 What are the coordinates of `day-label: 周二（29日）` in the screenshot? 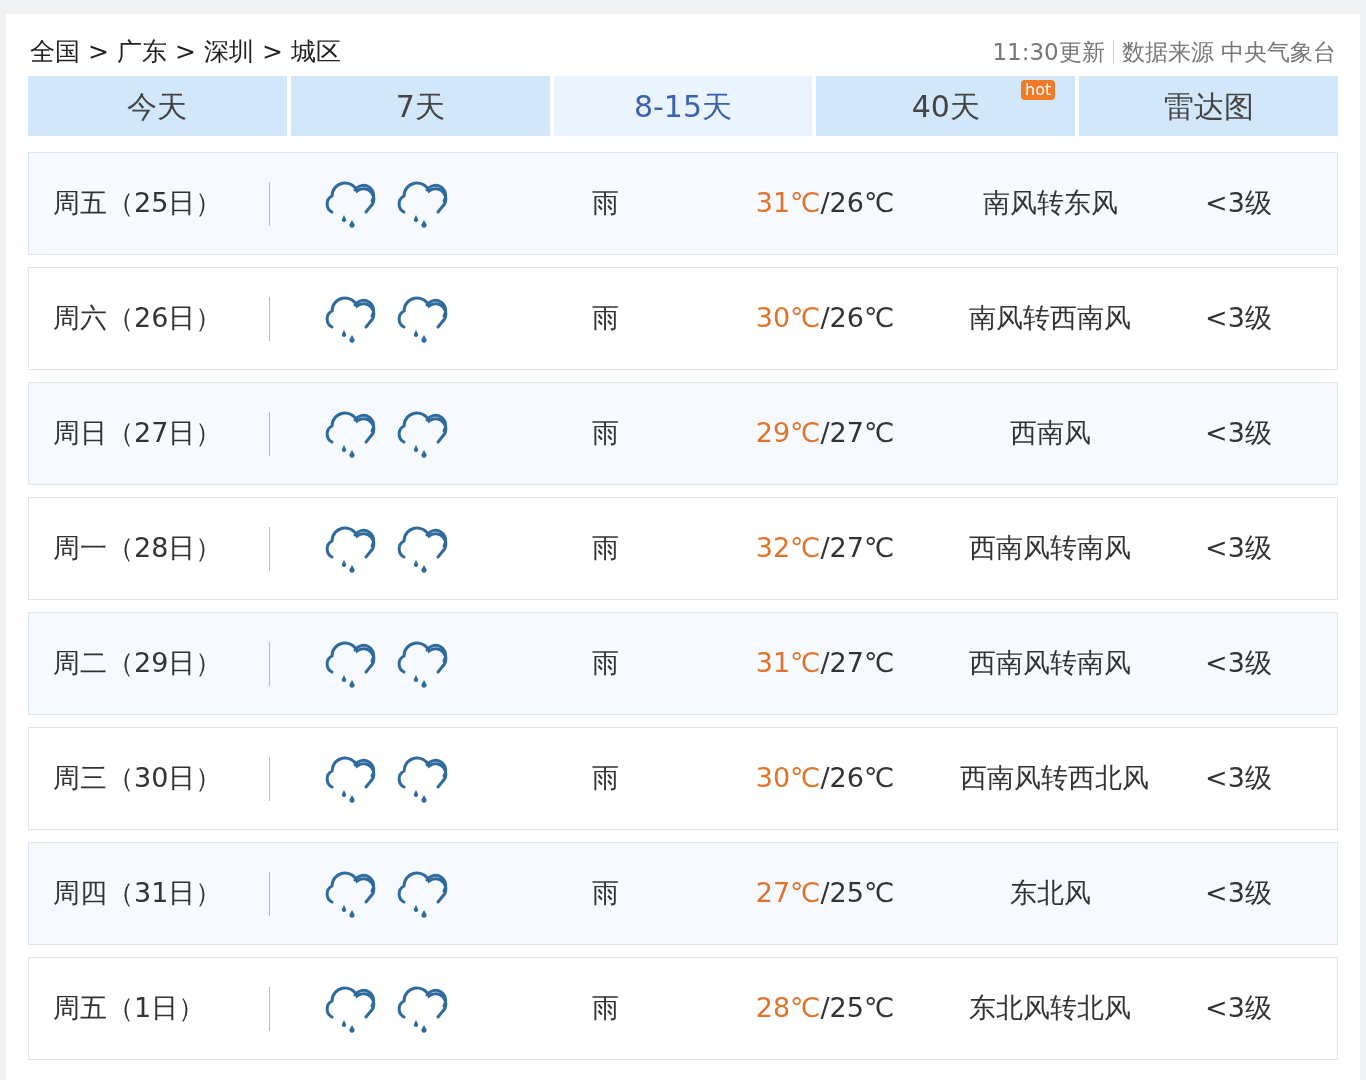 It's located at (138, 663).